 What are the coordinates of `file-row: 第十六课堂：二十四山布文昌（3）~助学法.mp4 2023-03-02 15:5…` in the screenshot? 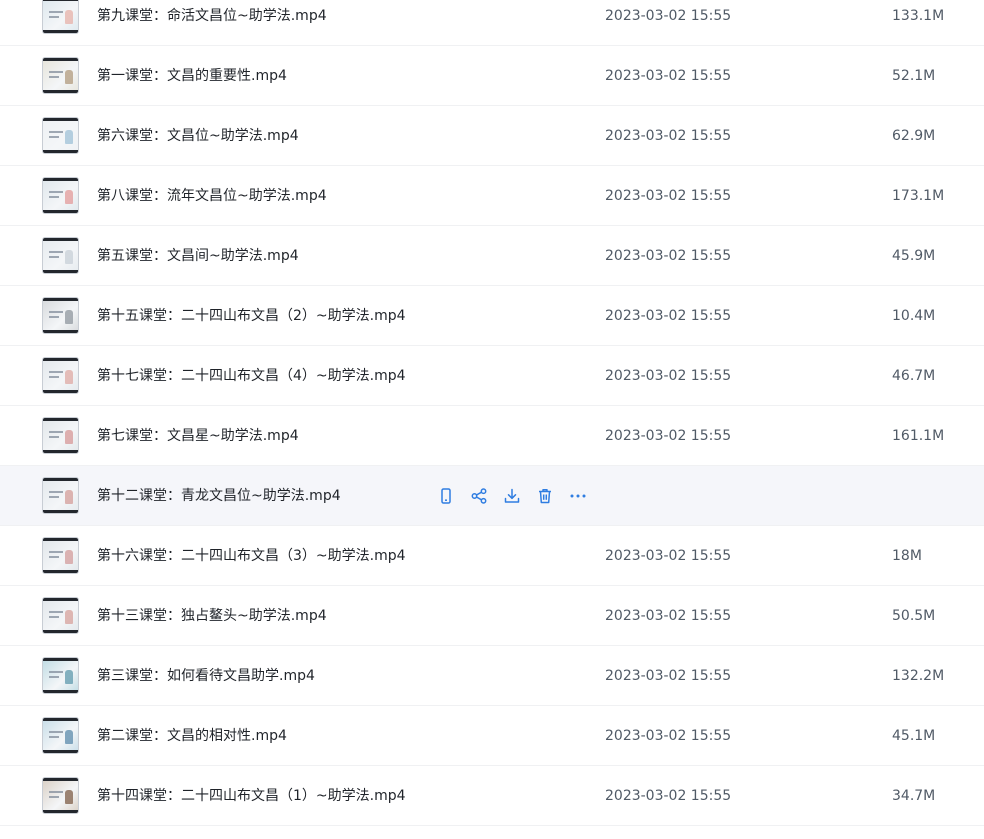 It's located at (492, 556).